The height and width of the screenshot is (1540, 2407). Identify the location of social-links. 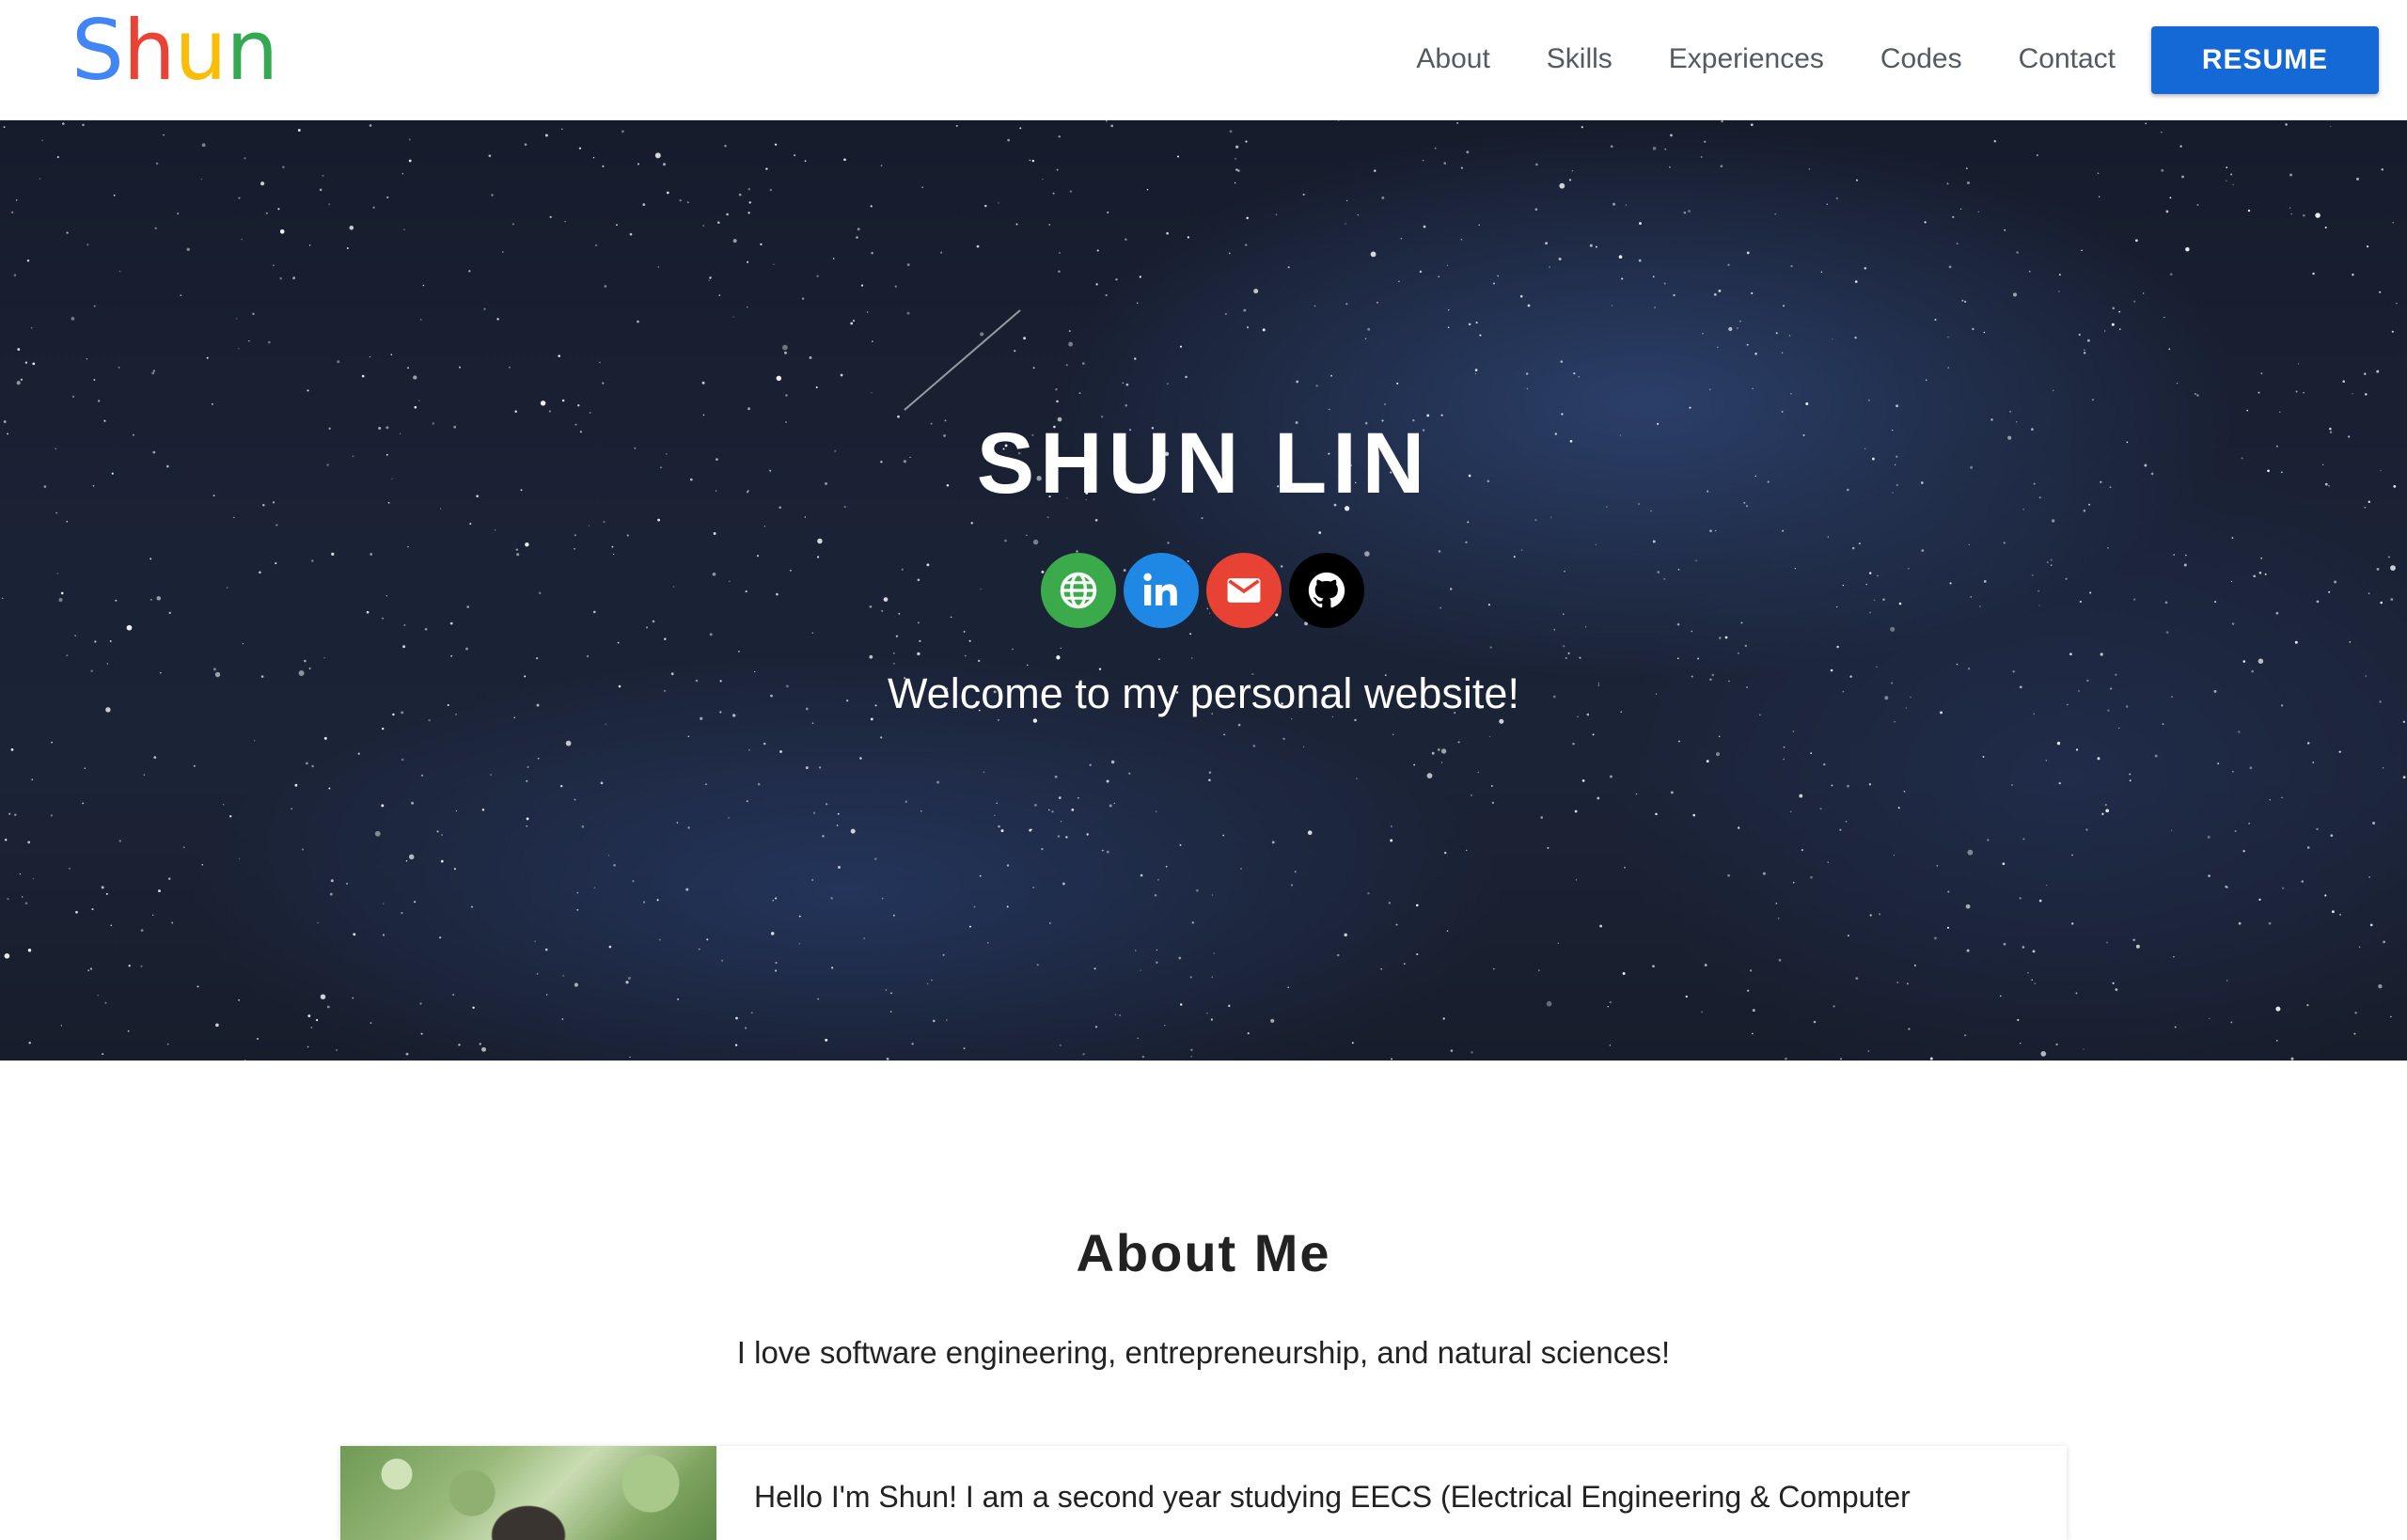
(1206, 590).